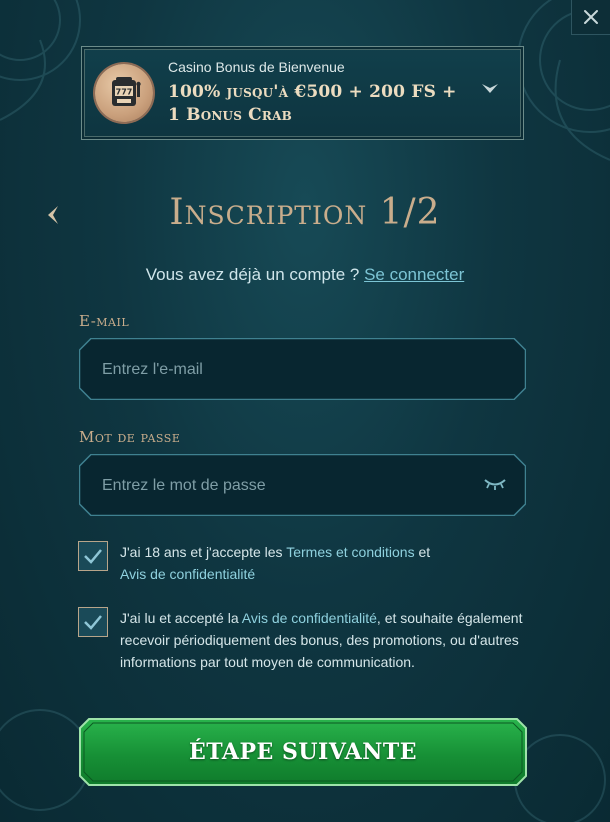  I want to click on slot-machine-icon: 777, so click(124, 93).